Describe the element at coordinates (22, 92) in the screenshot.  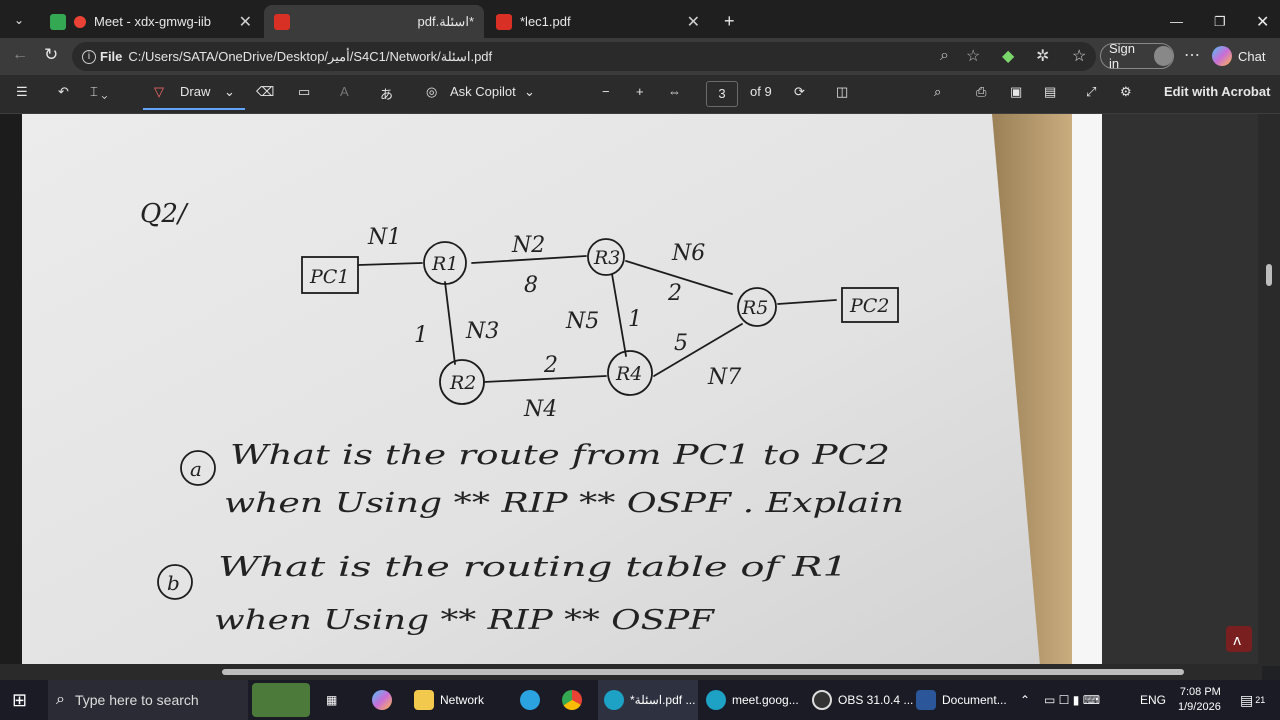
I see `contents-icon: ☰` at that location.